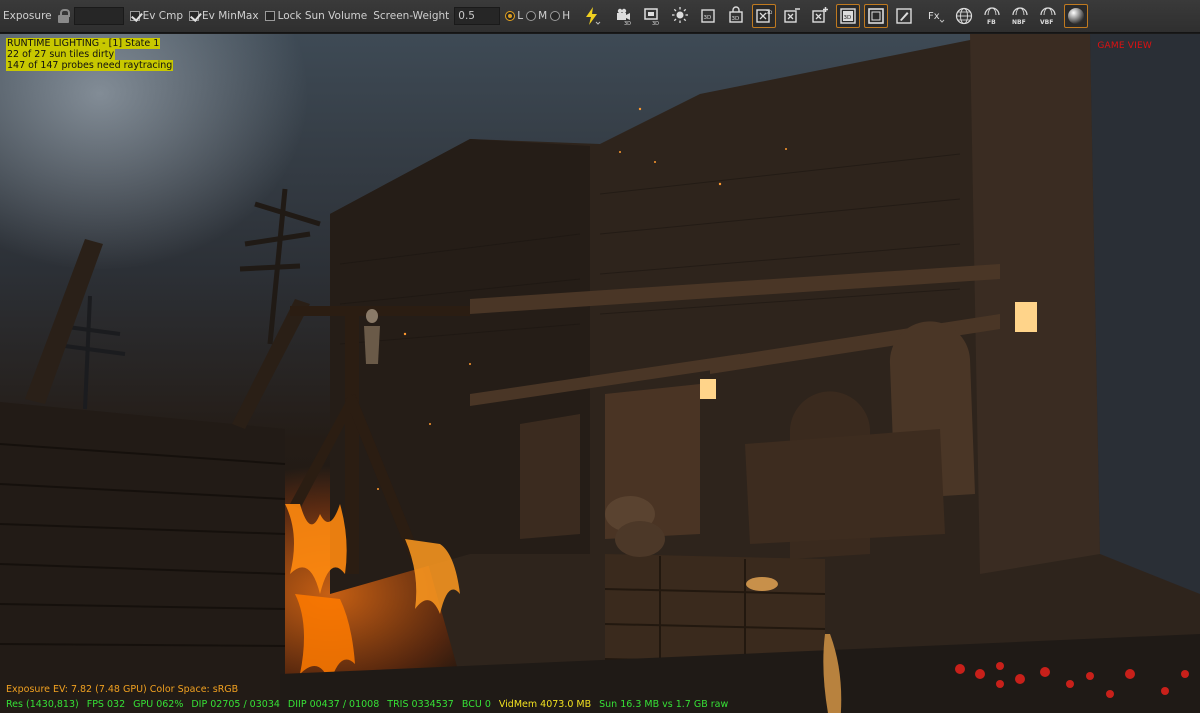 The height and width of the screenshot is (713, 1200). I want to click on edit-button, so click(904, 16).